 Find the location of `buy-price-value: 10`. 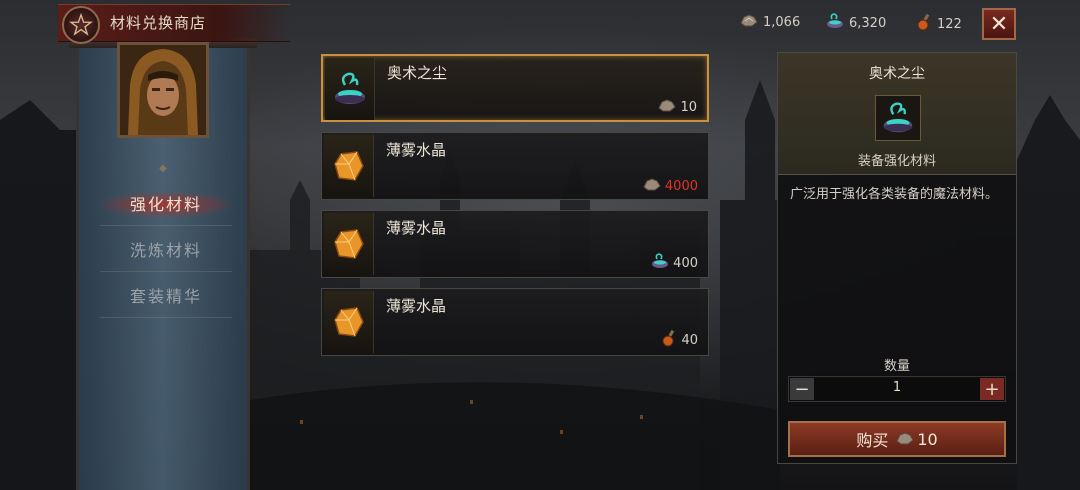

buy-price-value: 10 is located at coordinates (927, 439).